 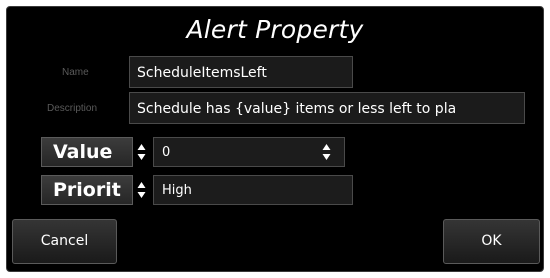 What do you see at coordinates (72, 108) in the screenshot?
I see `description-label: Description` at bounding box center [72, 108].